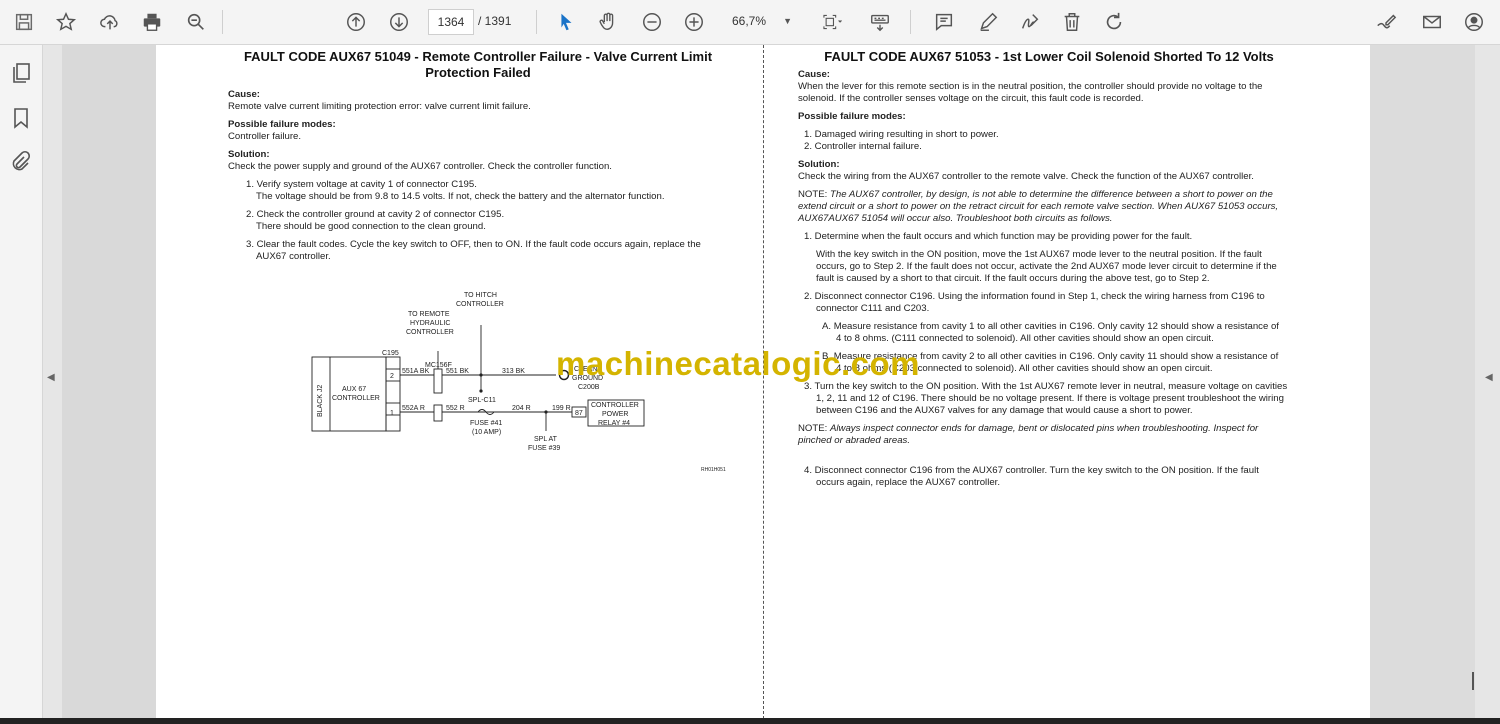 The width and height of the screenshot is (1500, 724). Describe the element at coordinates (713, 470) in the screenshot. I see `label-diagram-ref: RH01H051` at that location.